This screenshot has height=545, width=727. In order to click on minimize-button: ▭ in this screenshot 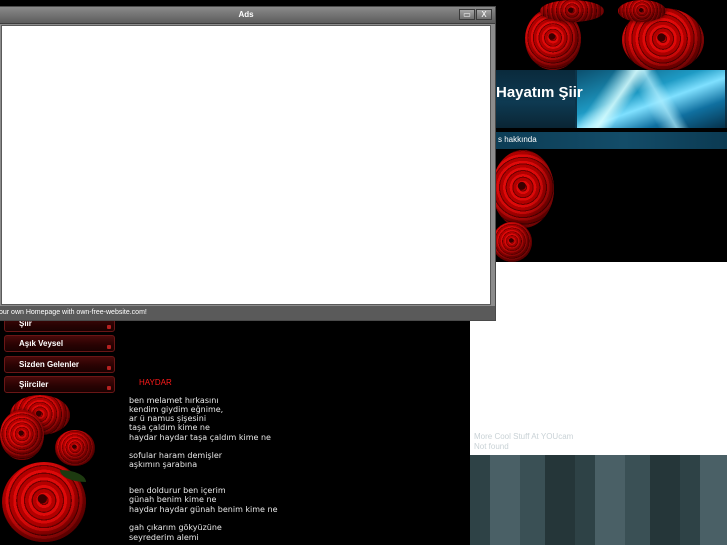, I will do `click(467, 14)`.